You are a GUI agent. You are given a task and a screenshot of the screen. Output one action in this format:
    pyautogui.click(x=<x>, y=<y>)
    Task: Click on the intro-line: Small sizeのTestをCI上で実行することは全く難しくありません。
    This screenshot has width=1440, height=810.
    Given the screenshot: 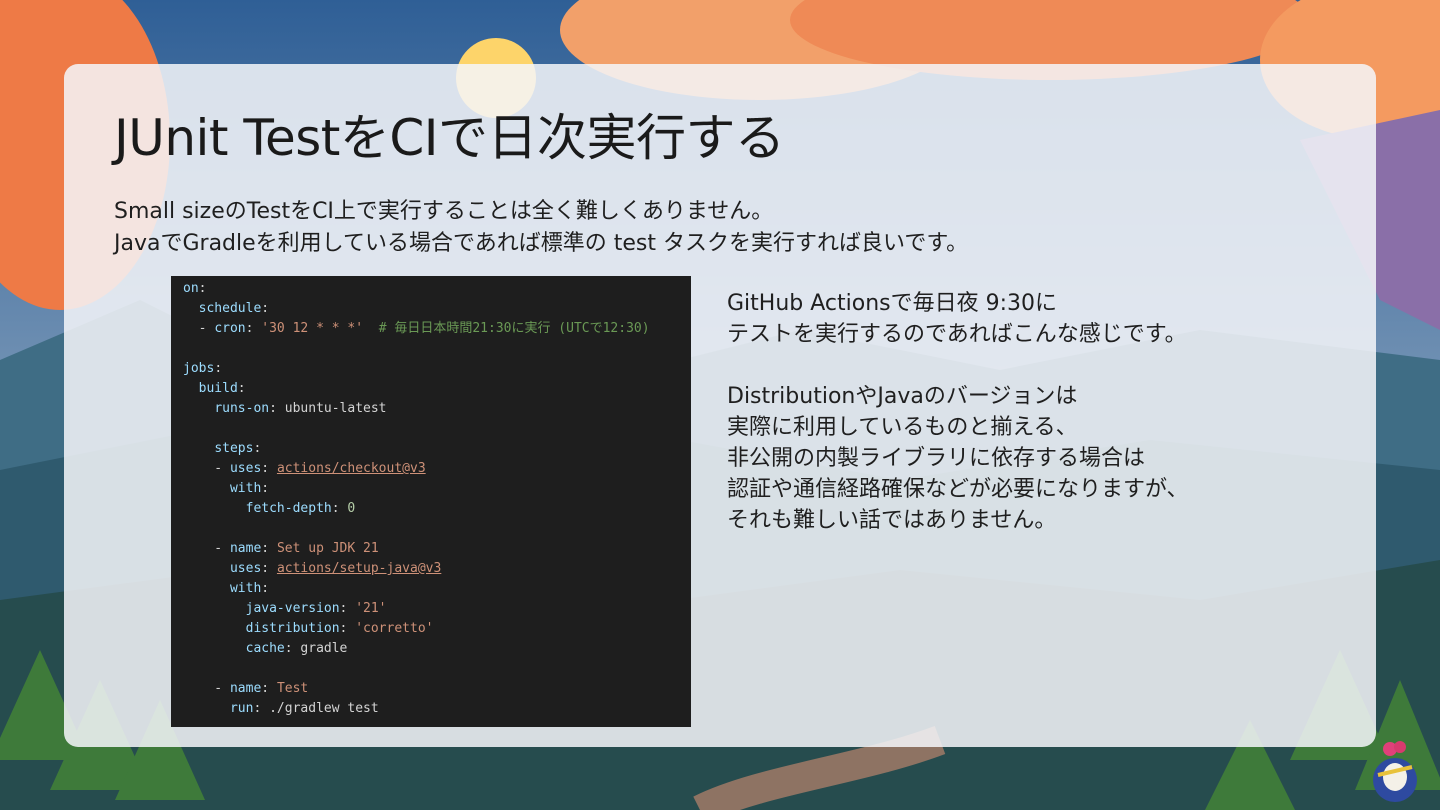 What is the action you would take?
    pyautogui.click(x=444, y=211)
    